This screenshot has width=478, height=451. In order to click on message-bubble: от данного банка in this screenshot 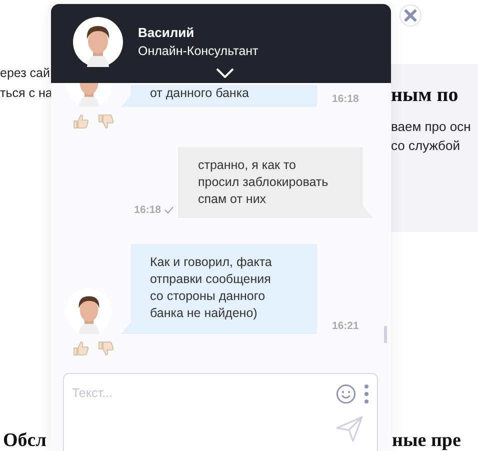, I will do `click(219, 96)`.